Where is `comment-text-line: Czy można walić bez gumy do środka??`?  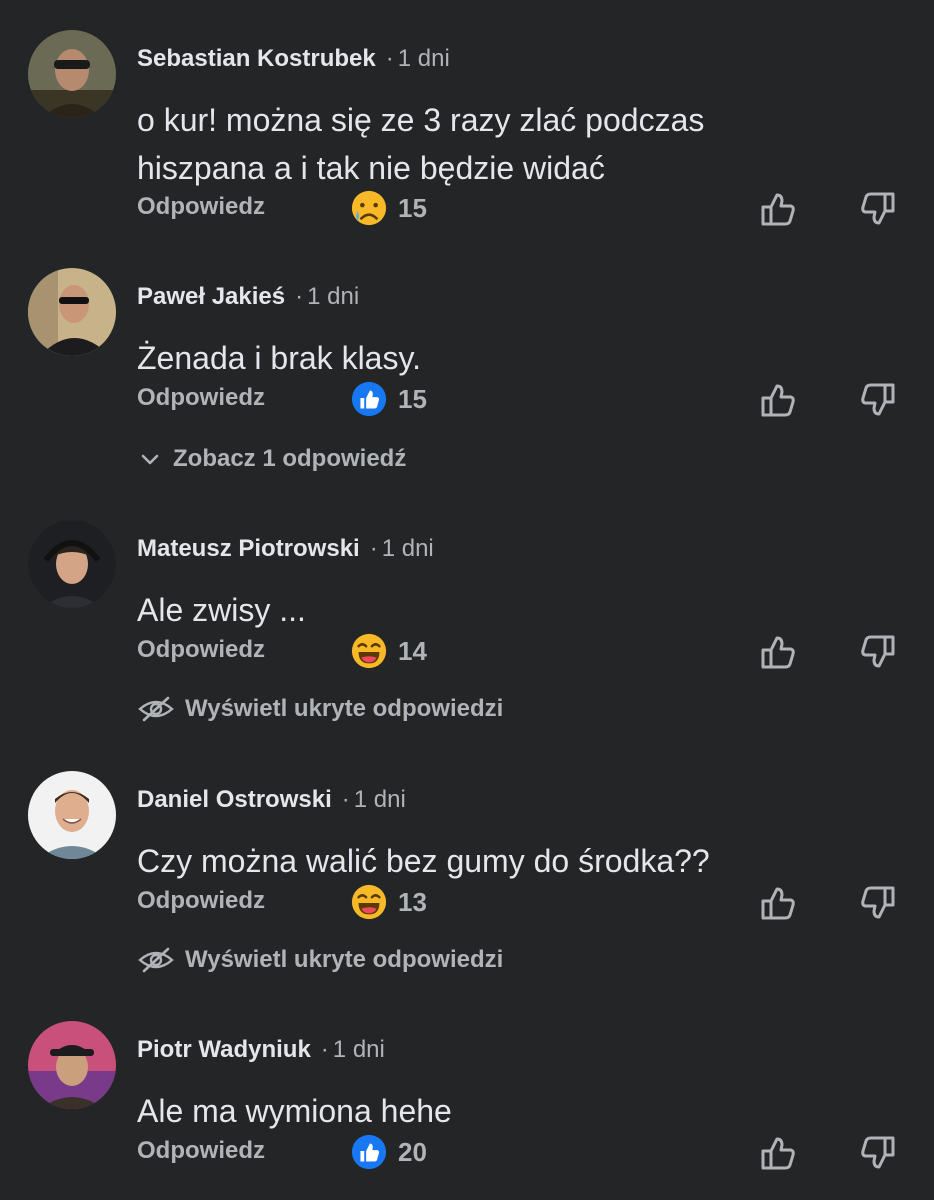
comment-text-line: Czy można walić bez gumy do środka?? is located at coordinates (423, 861).